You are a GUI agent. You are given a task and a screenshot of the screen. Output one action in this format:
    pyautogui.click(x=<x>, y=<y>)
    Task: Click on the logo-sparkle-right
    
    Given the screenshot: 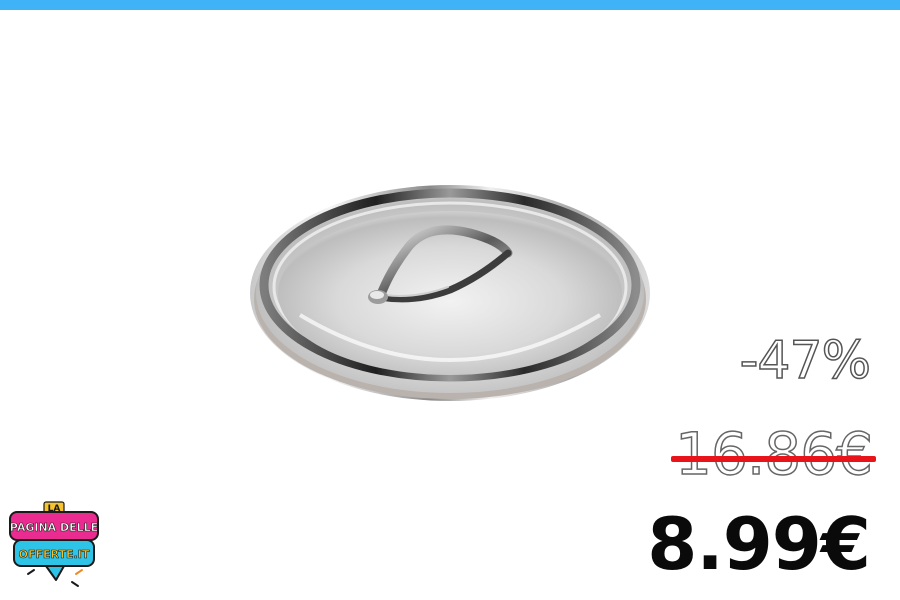 What is the action you would take?
    pyautogui.click(x=79, y=572)
    